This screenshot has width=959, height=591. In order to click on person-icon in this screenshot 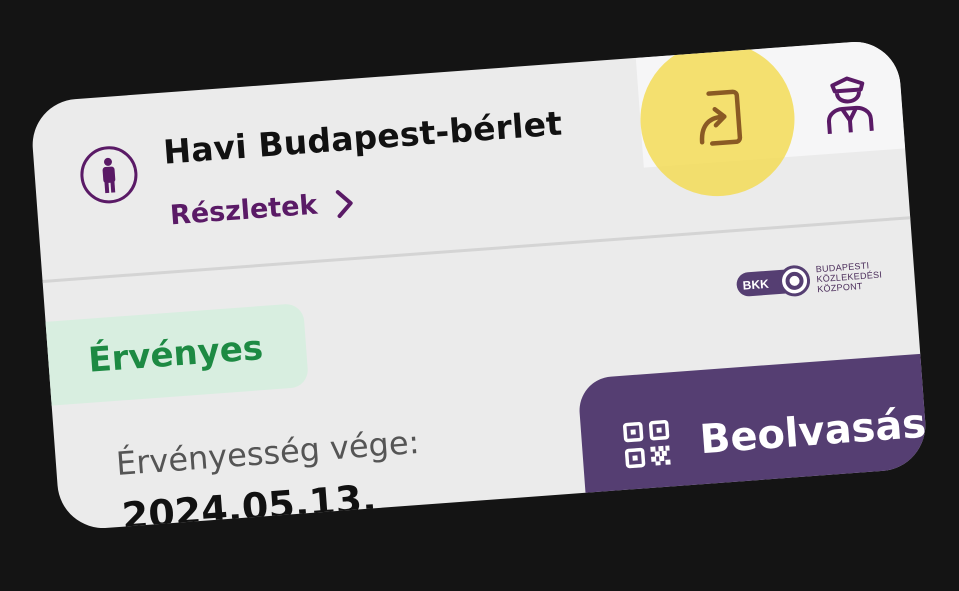, I will do `click(109, 175)`.